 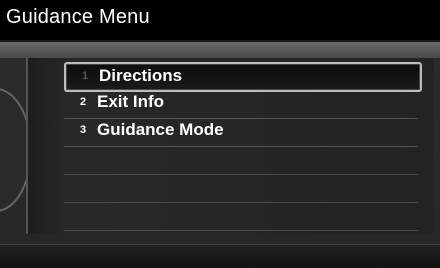 What do you see at coordinates (243, 77) in the screenshot?
I see `menu-item-directions: 1 Directions` at bounding box center [243, 77].